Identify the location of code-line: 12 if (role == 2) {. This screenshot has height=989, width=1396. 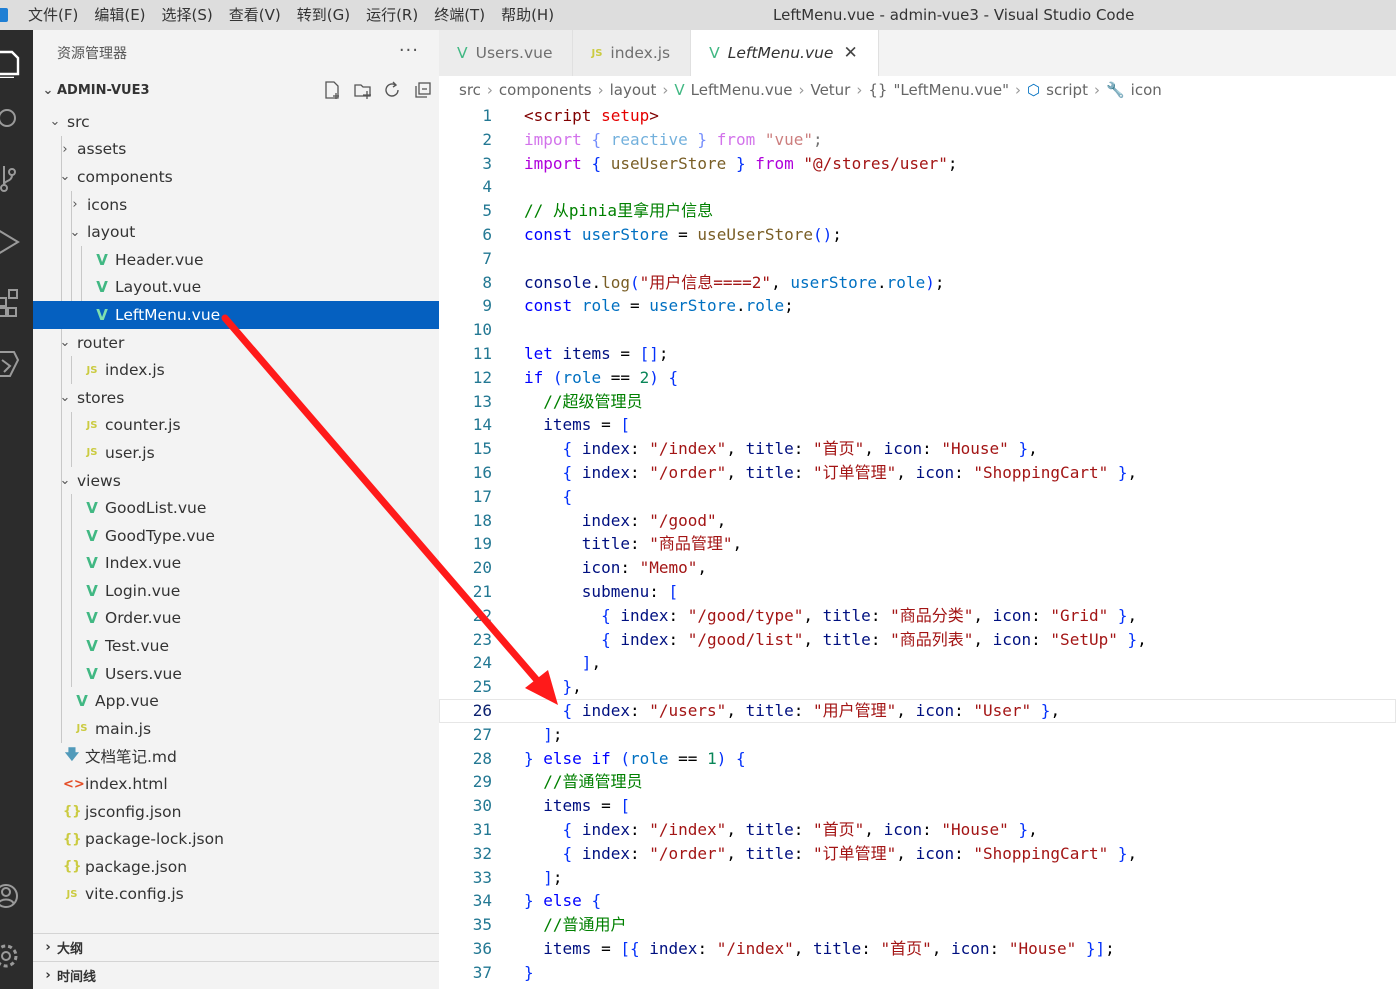
(917, 378).